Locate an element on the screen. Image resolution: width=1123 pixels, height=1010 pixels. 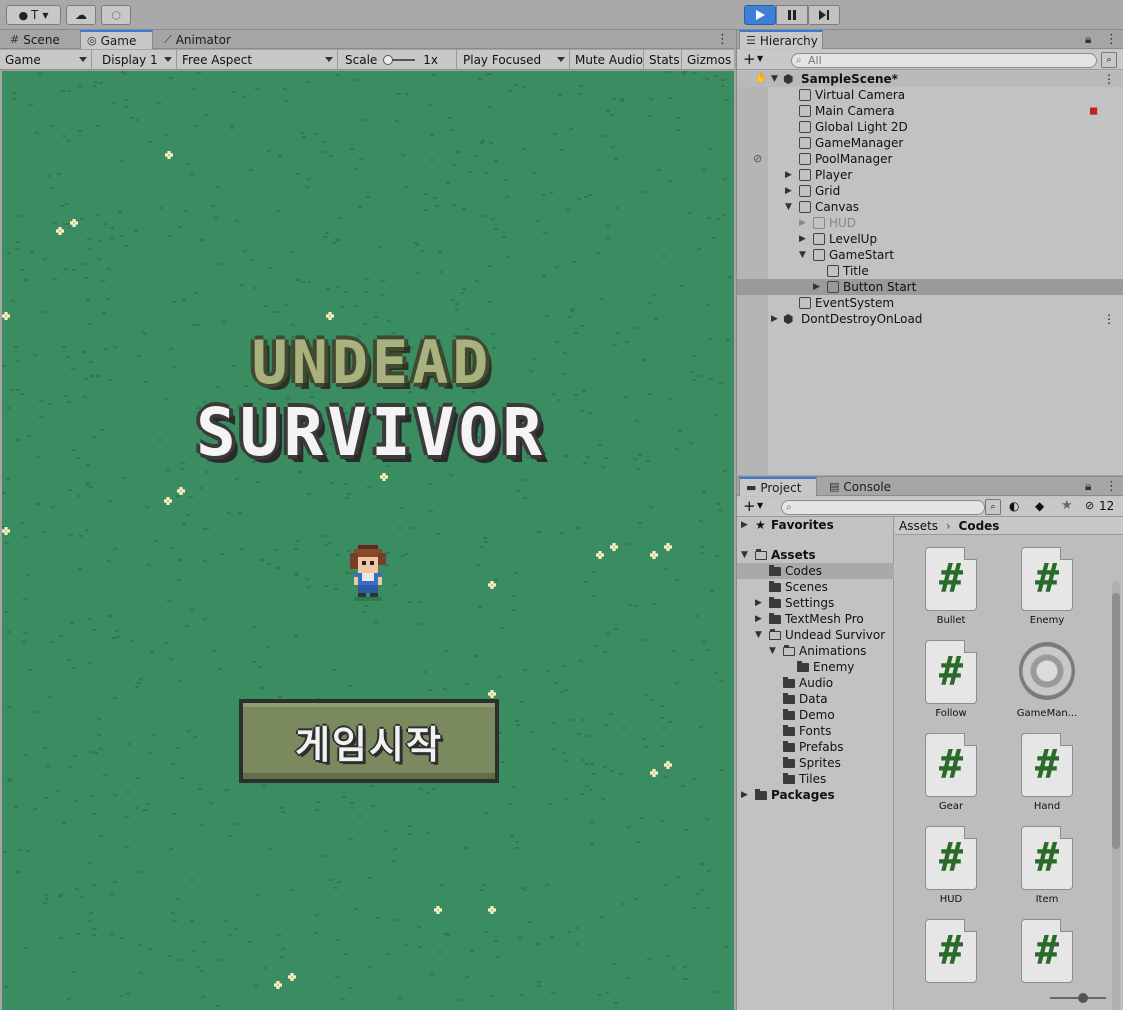
project-folder-item: ▶ Settings is located at coordinates (815, 603).